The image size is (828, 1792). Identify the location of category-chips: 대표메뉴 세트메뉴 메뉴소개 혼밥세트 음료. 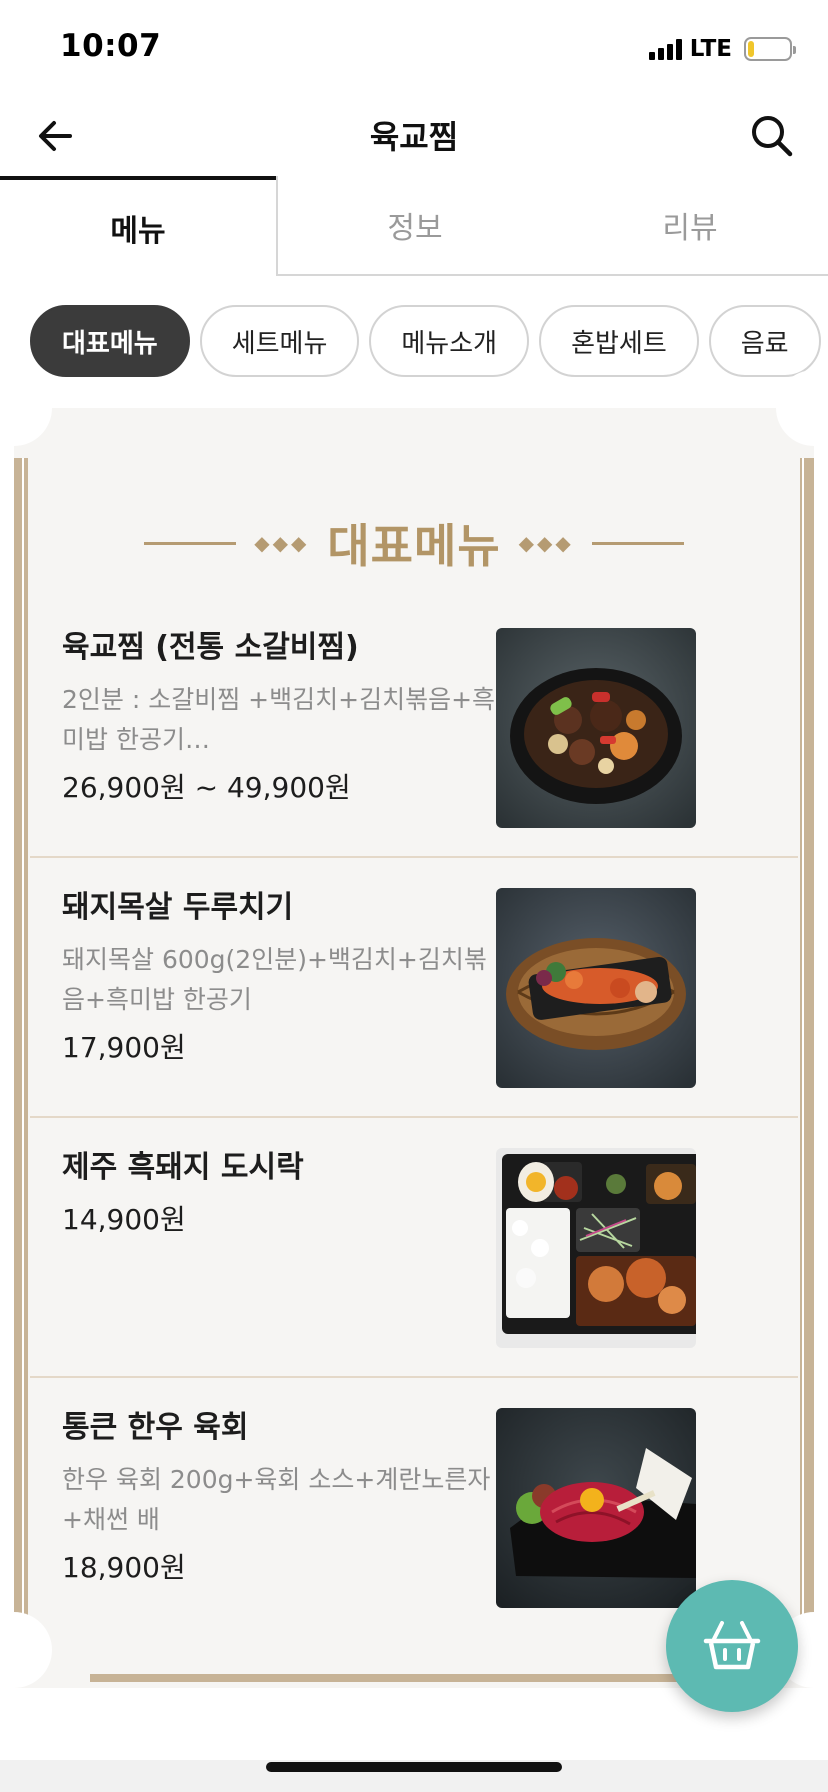
(429, 341).